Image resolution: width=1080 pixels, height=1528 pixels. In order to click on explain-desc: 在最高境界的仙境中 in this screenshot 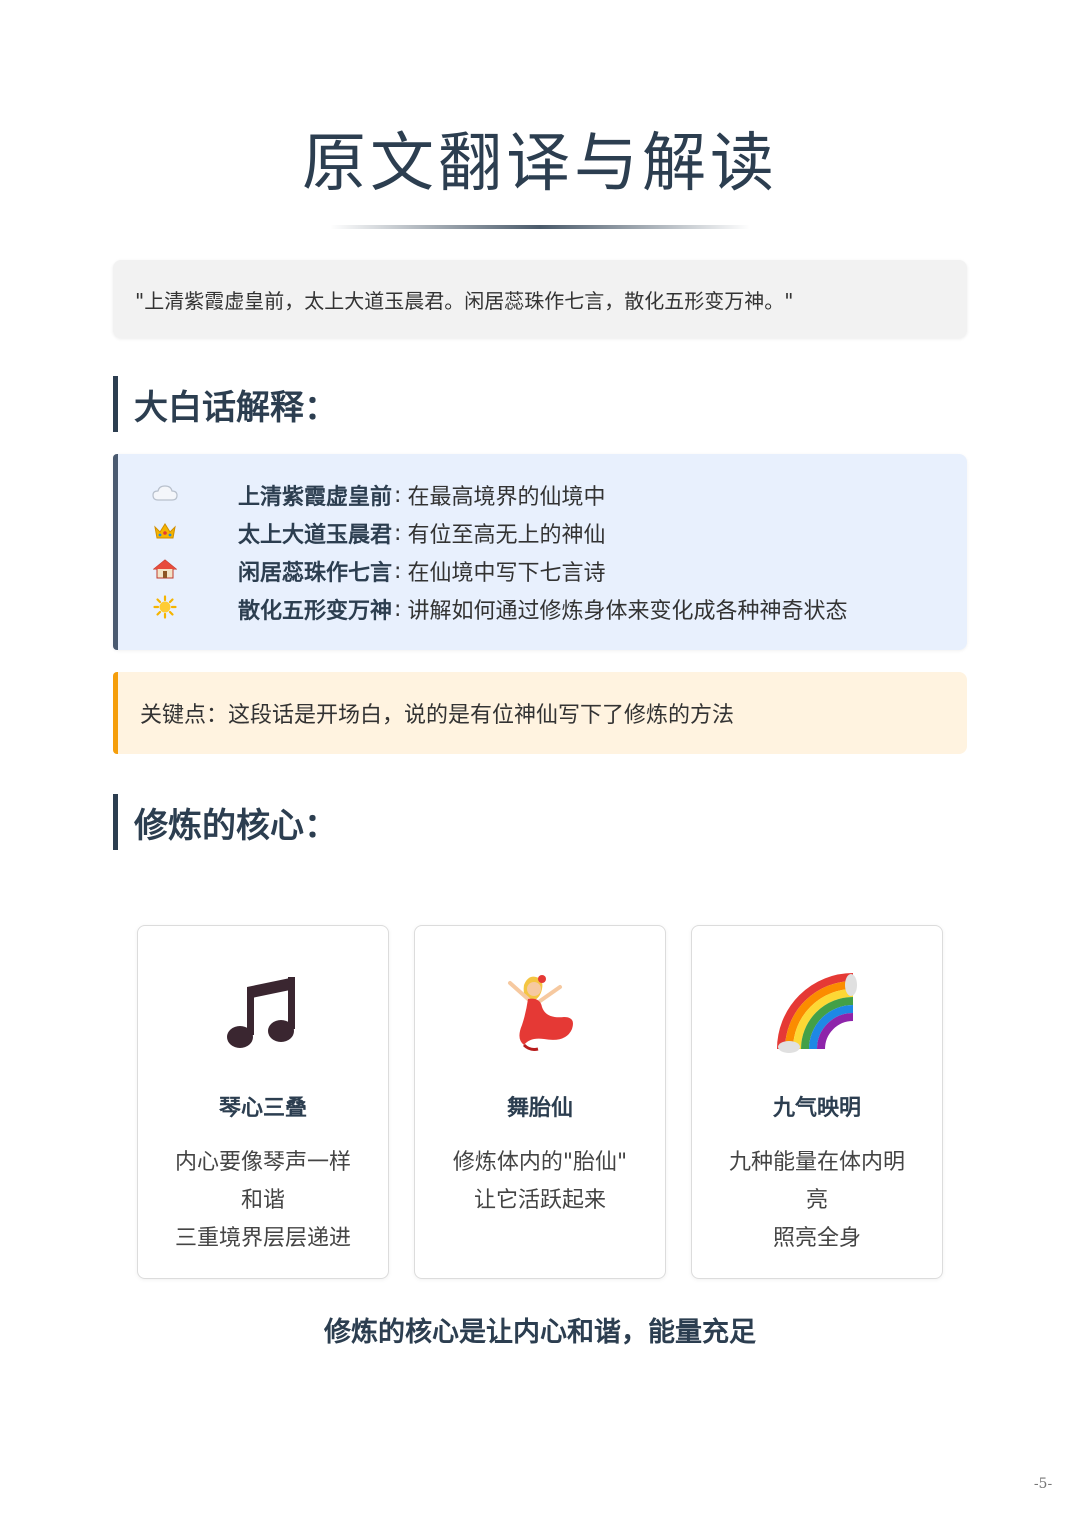, I will do `click(506, 497)`.